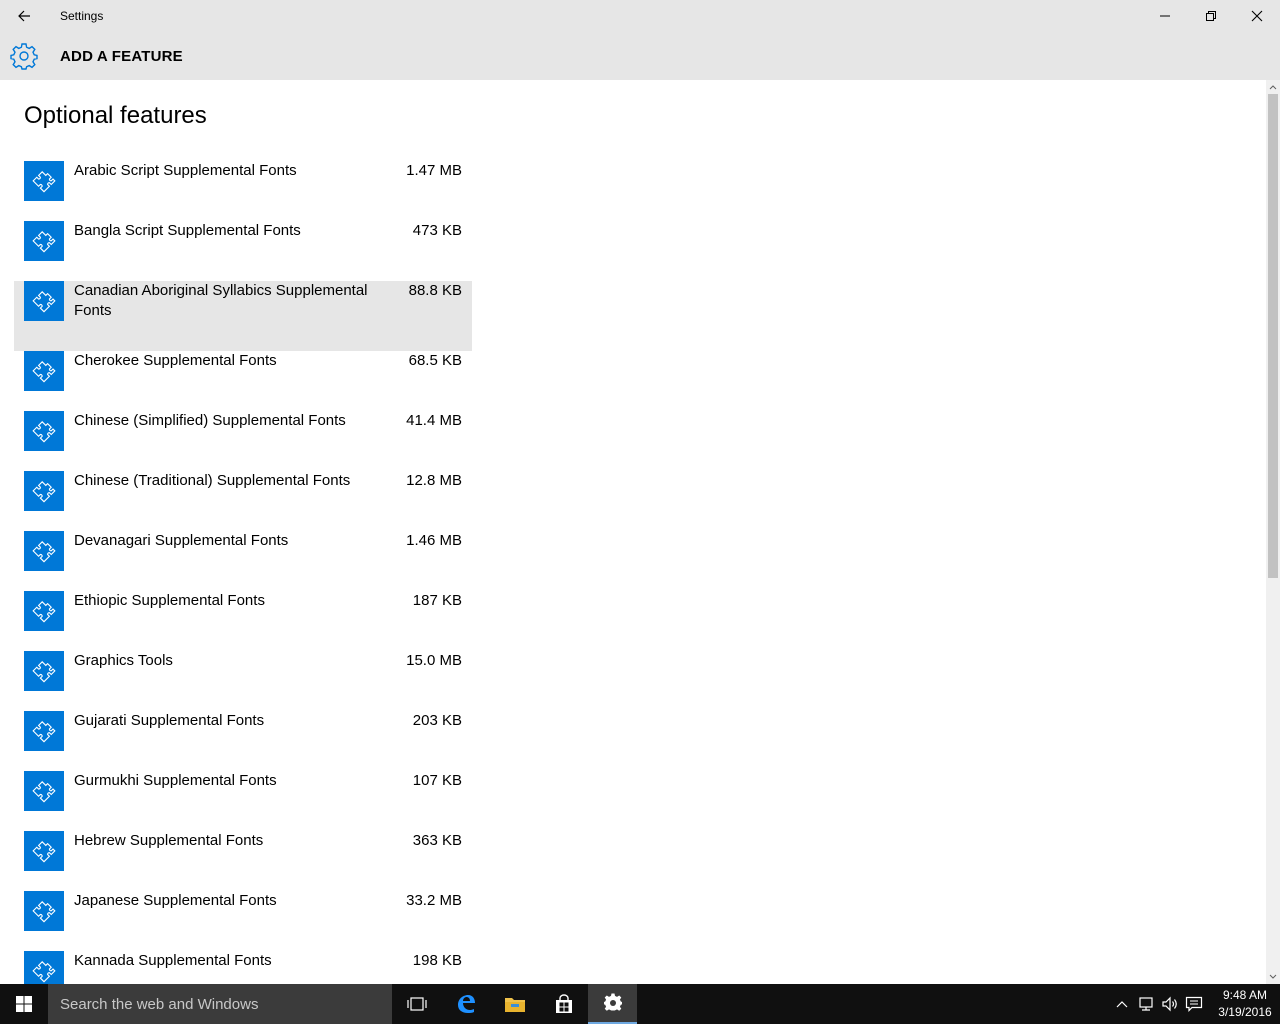 The height and width of the screenshot is (1024, 1280). I want to click on store-bag-icon, so click(563, 1003).